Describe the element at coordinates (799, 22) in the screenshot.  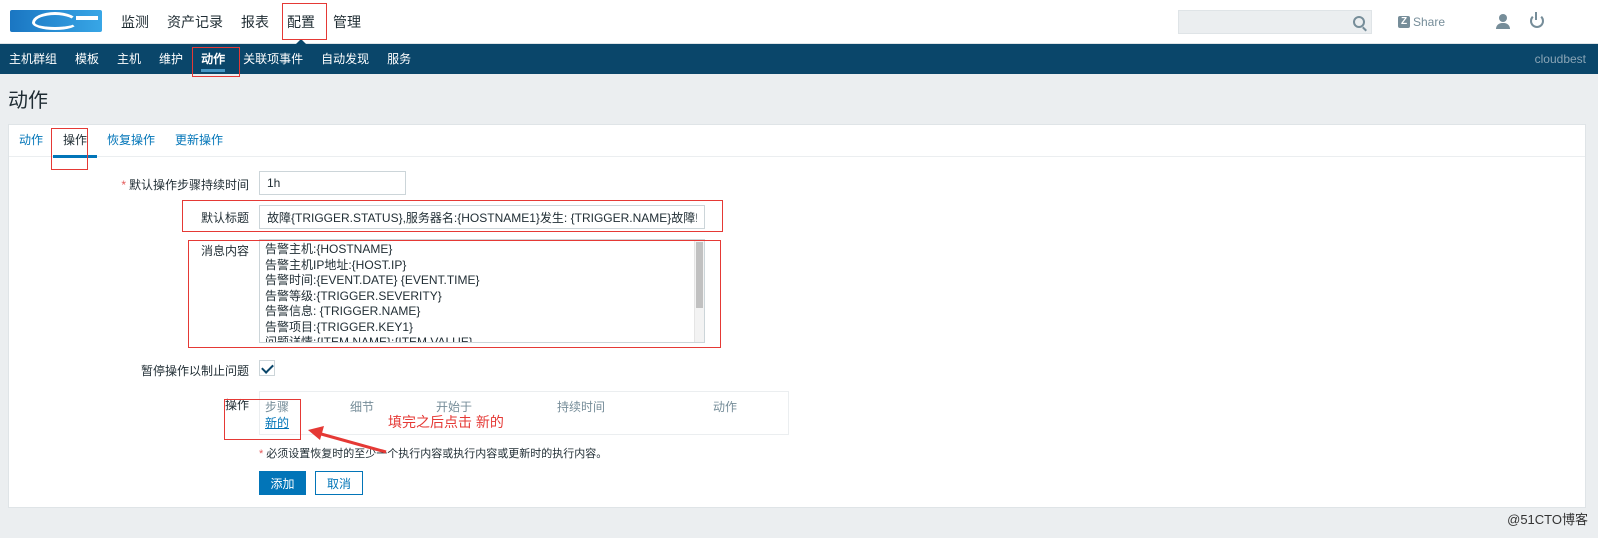
I see `top-bar: 监测 资产记录 报表 配置 管理 Z Share` at that location.